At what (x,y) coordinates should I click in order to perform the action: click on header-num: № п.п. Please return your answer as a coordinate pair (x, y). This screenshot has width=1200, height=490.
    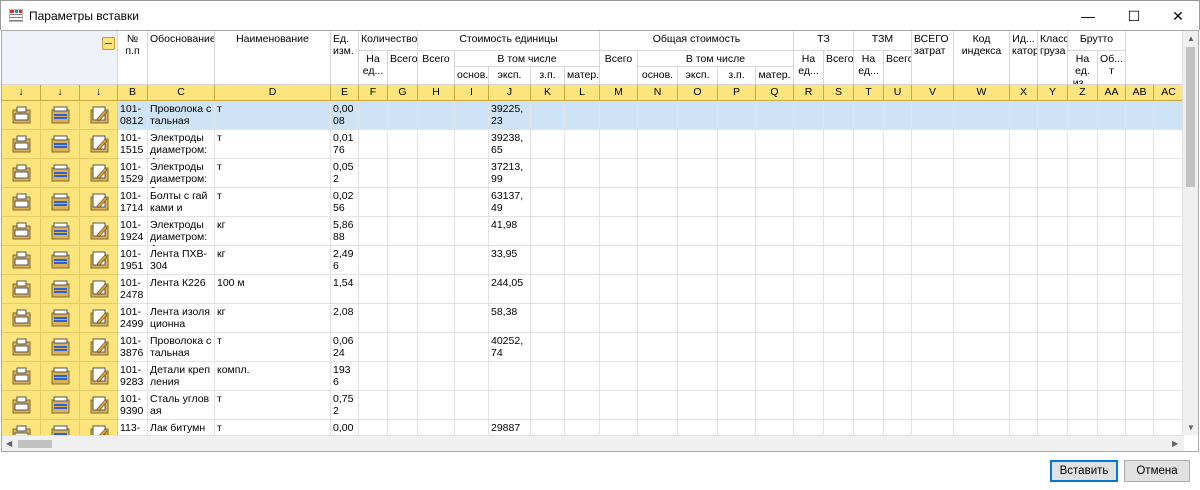
    Looking at the image, I should click on (133, 58).